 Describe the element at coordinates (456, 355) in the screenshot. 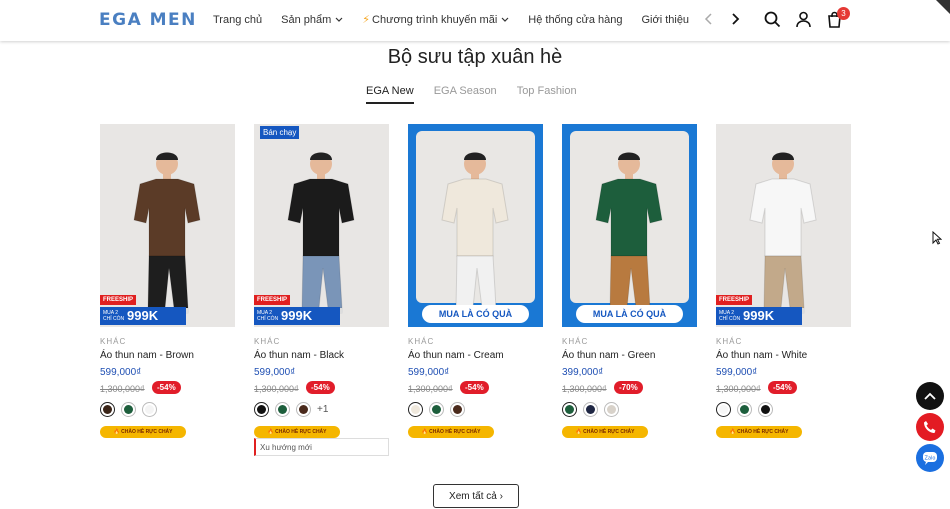

I see `product-name: Áo thun nam - Cream` at that location.